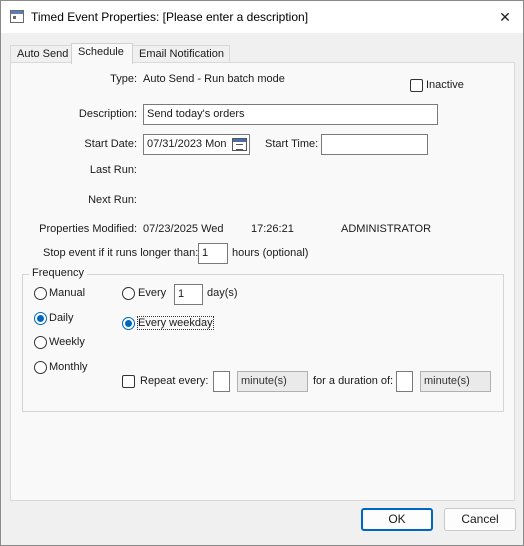  I want to click on stop-event-label: Stop event if it runs longer than:, so click(121, 253).